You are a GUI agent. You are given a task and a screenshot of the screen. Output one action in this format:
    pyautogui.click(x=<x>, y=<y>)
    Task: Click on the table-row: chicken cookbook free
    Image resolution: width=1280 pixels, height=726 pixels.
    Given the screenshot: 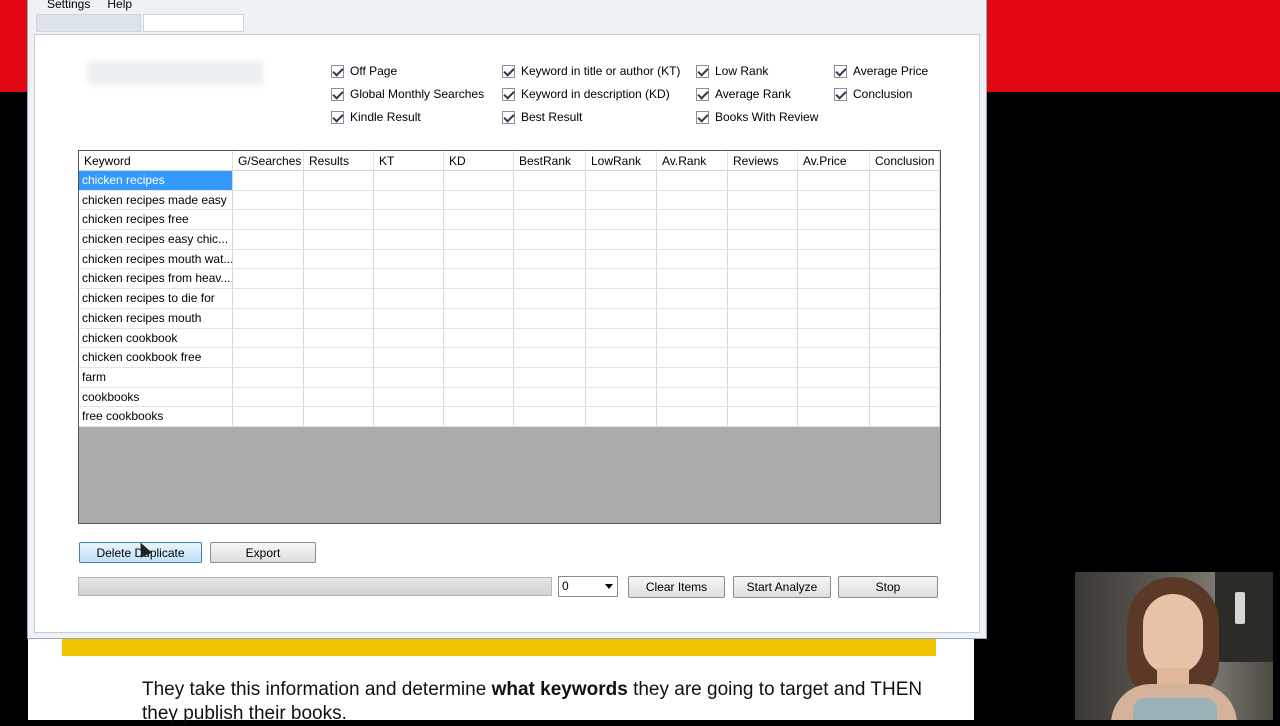 What is the action you would take?
    pyautogui.click(x=509, y=358)
    